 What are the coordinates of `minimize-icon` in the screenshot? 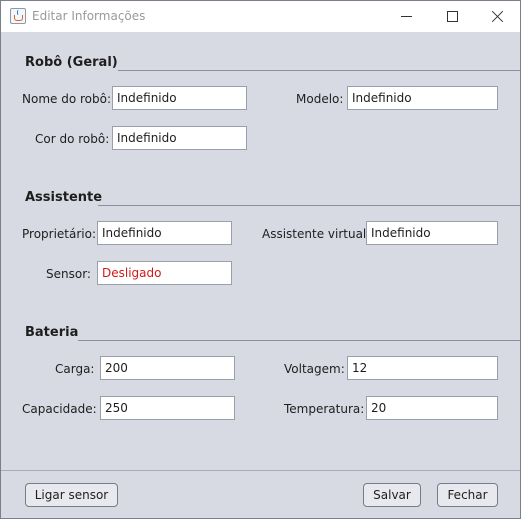 It's located at (406, 16).